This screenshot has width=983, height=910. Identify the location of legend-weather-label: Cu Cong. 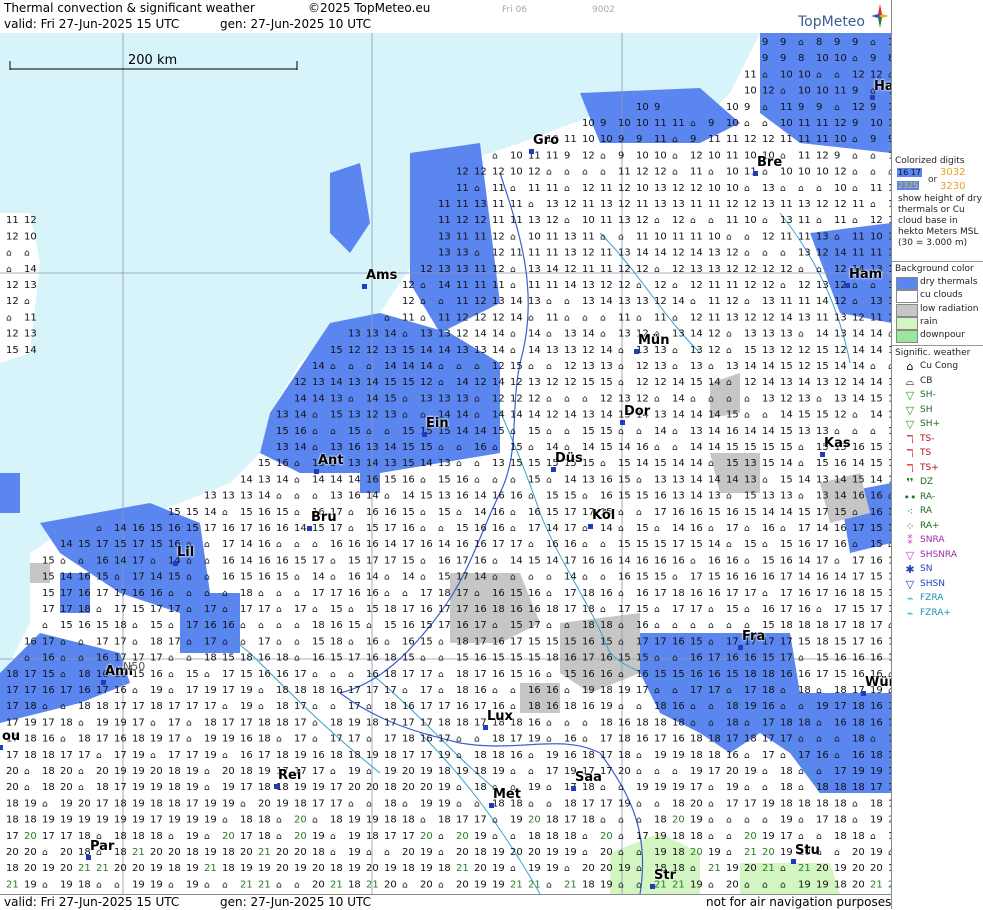
(939, 366).